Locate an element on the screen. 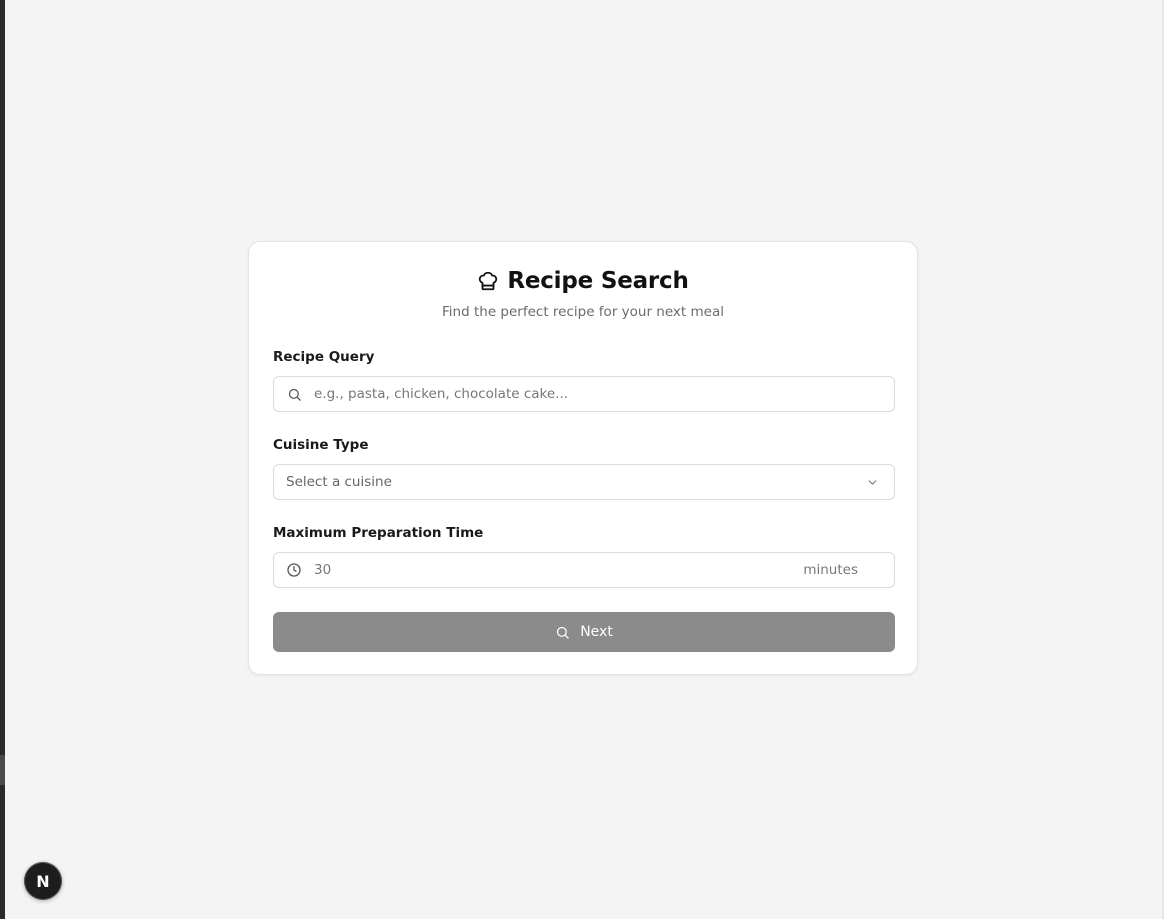 The height and width of the screenshot is (919, 1164). recipe-query-input is located at coordinates (604, 394).